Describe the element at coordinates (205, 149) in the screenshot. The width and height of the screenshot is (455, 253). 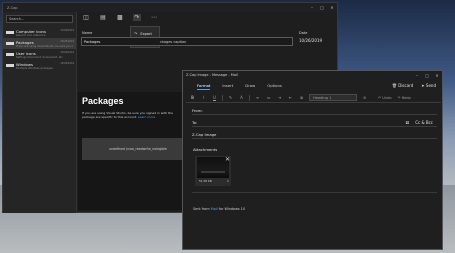
I see `attachments-label: Attachments` at that location.